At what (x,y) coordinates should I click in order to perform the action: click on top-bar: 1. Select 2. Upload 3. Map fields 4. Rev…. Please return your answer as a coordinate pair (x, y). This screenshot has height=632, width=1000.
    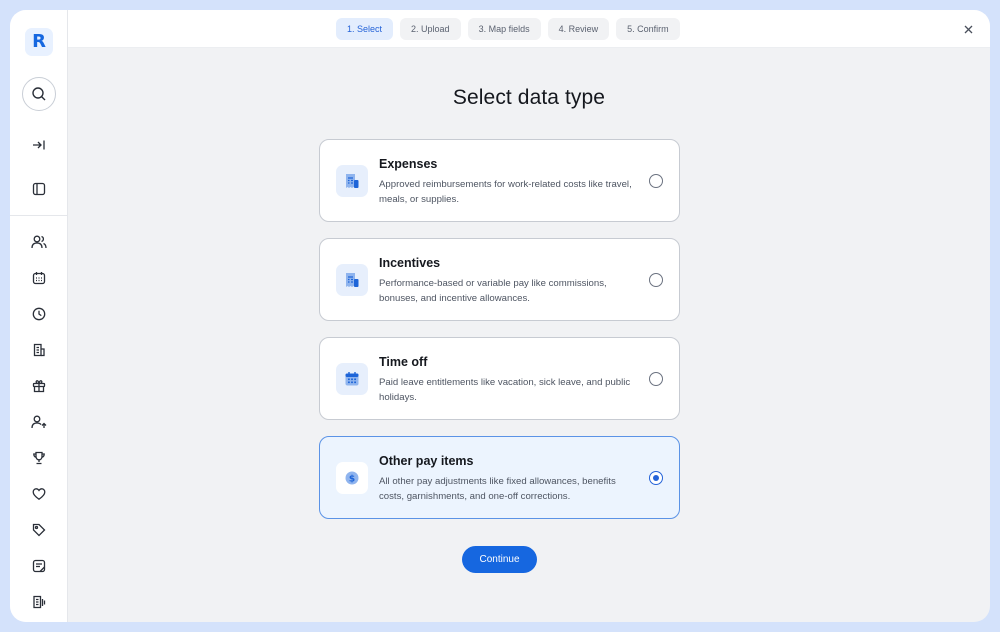
    Looking at the image, I should click on (529, 29).